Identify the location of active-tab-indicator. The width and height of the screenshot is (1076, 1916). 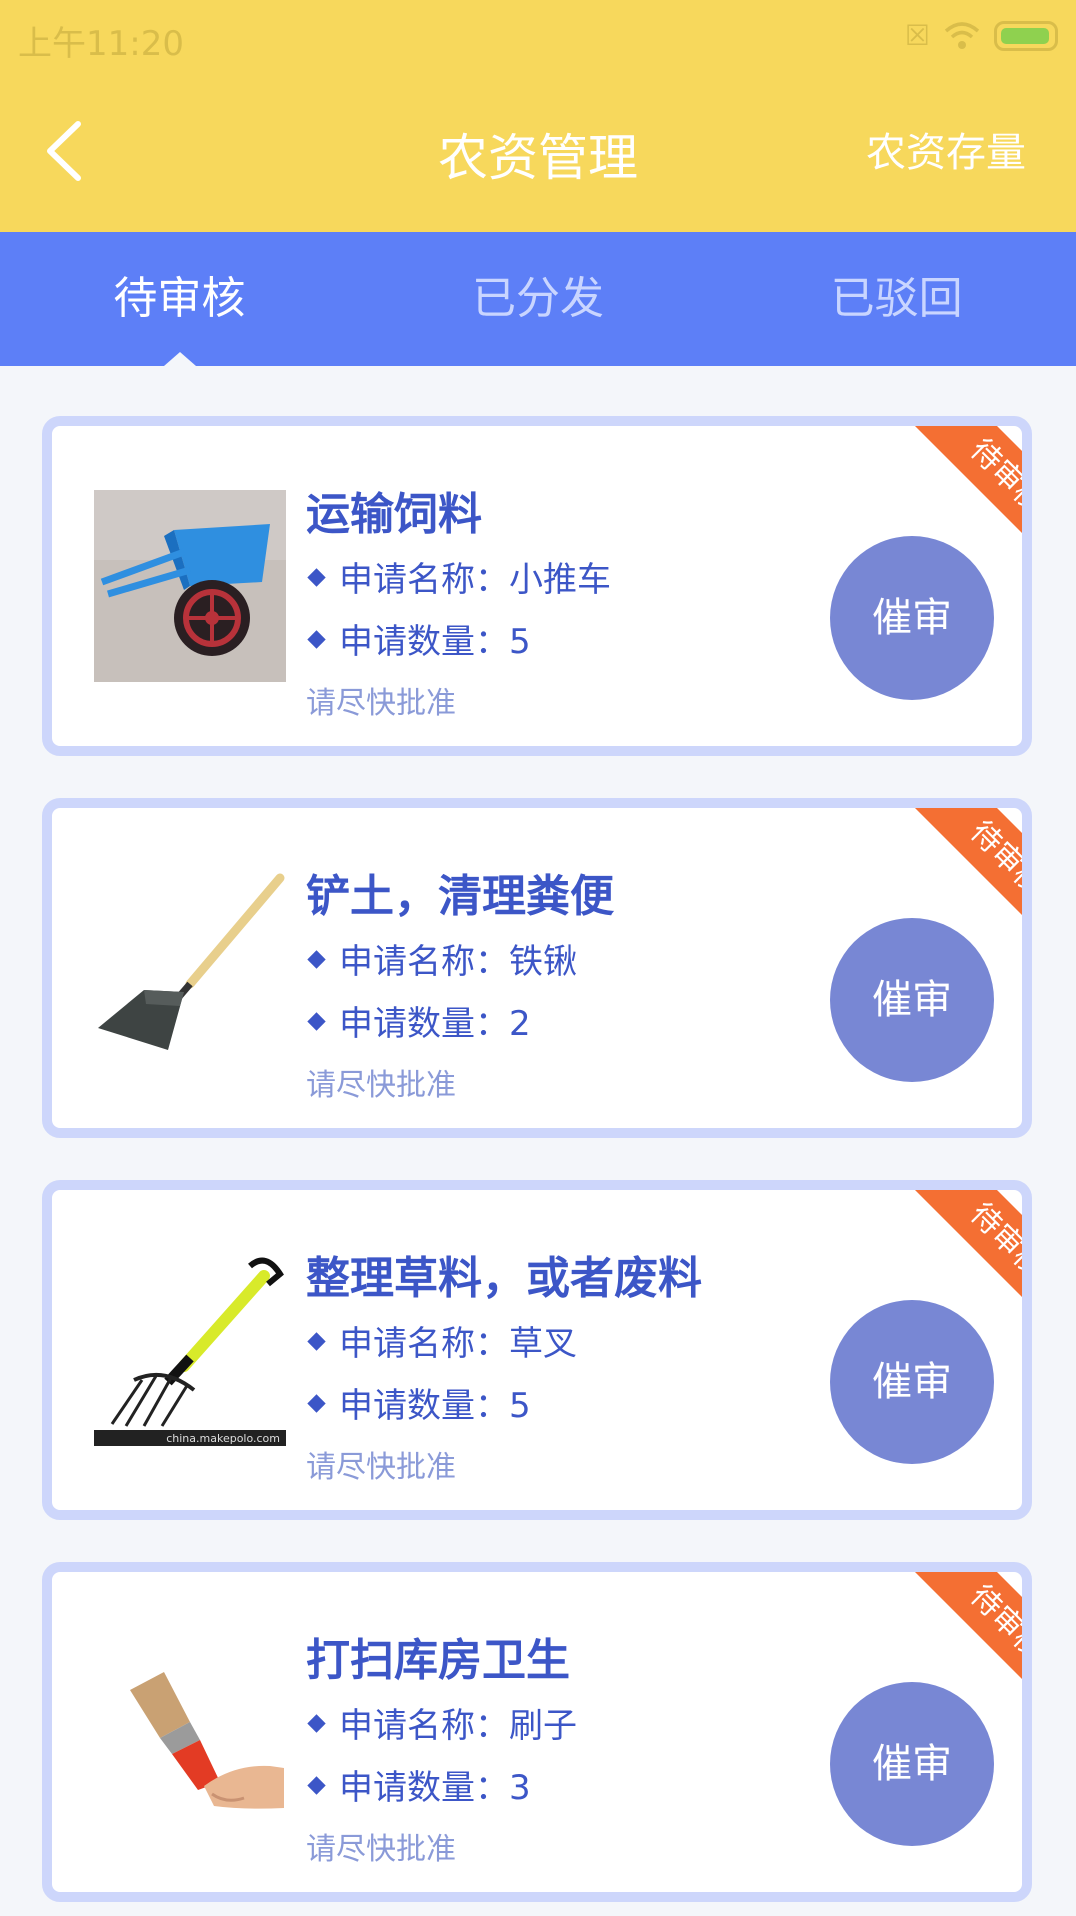
(180, 359).